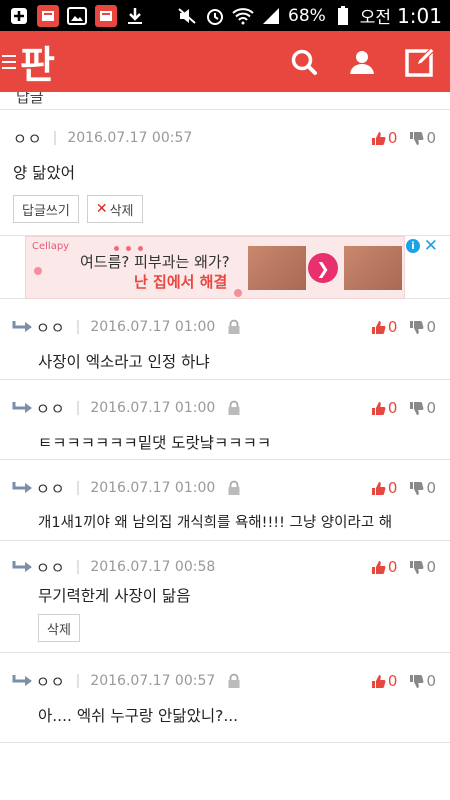  What do you see at coordinates (323, 268) in the screenshot?
I see `ad-arrow-icon: ❯` at bounding box center [323, 268].